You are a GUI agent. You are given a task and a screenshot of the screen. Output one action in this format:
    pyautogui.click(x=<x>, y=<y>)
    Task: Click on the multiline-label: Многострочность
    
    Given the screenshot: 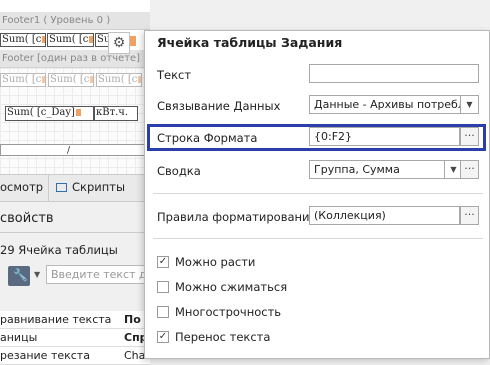 What is the action you would take?
    pyautogui.click(x=228, y=312)
    